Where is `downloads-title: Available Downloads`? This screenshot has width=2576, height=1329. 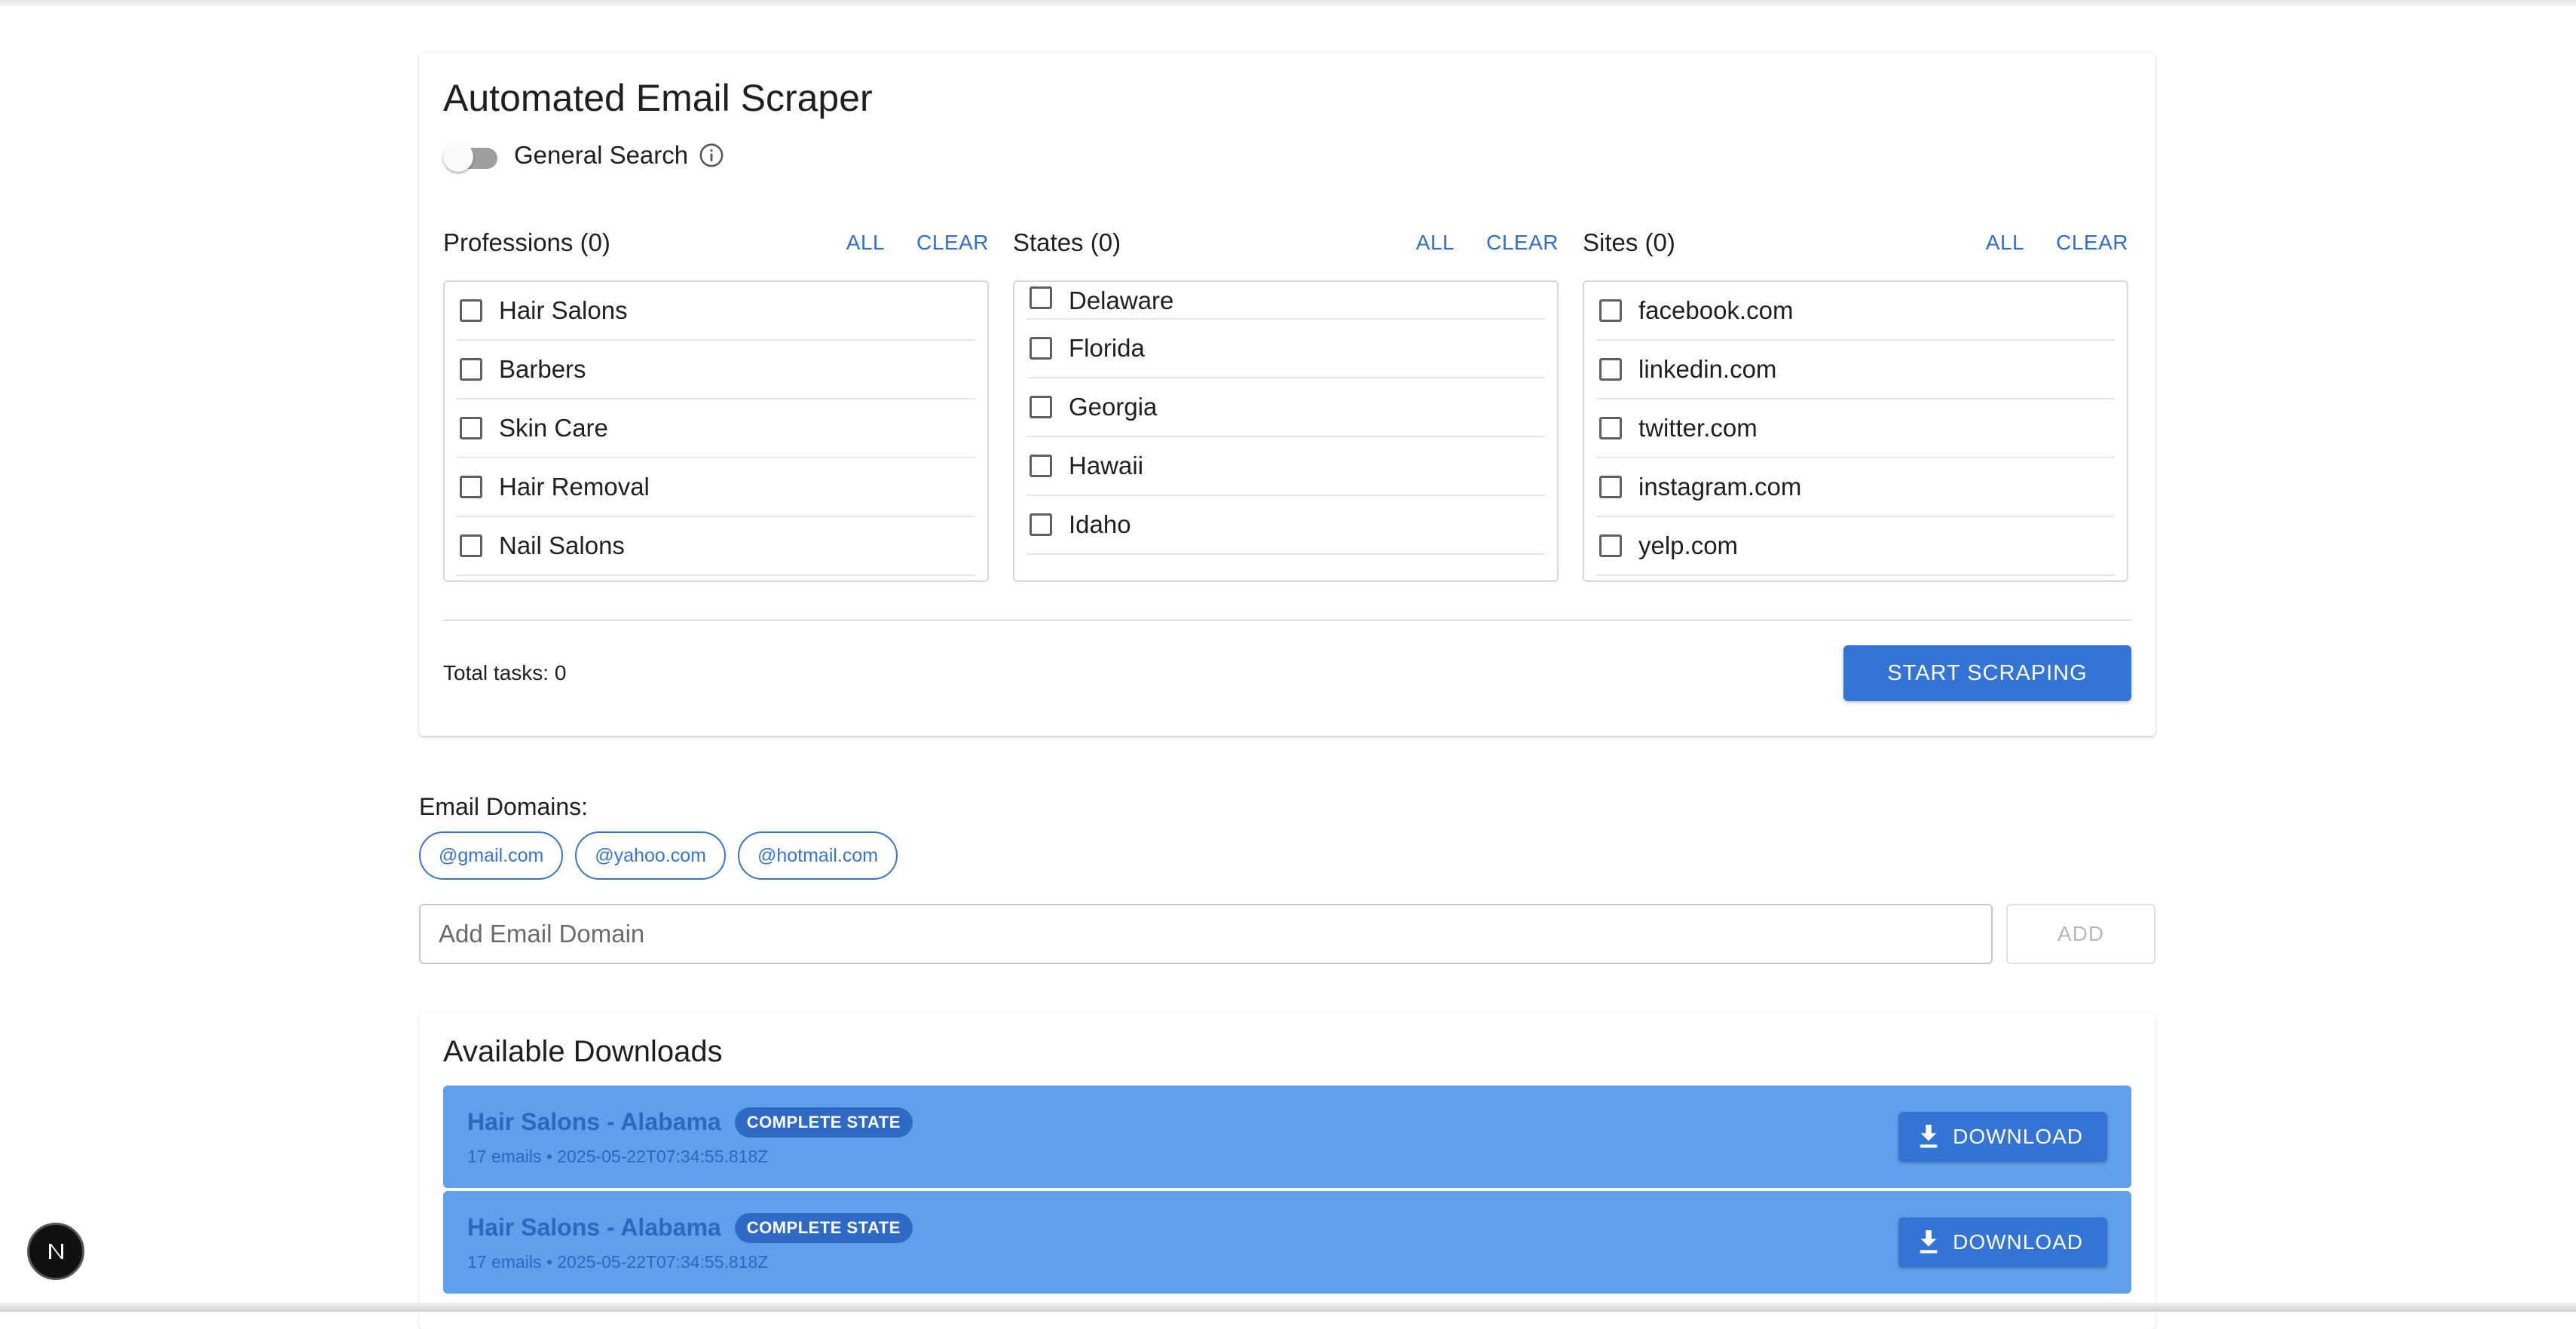 downloads-title: Available Downloads is located at coordinates (583, 1051).